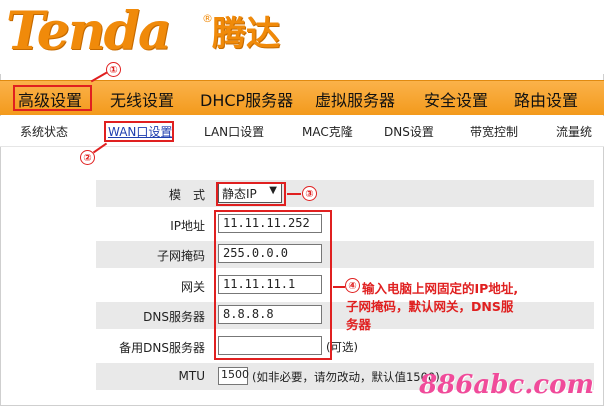  What do you see at coordinates (430, 306) in the screenshot?
I see `note4-line2: 子网掩码，默认网关，DNS服` at bounding box center [430, 306].